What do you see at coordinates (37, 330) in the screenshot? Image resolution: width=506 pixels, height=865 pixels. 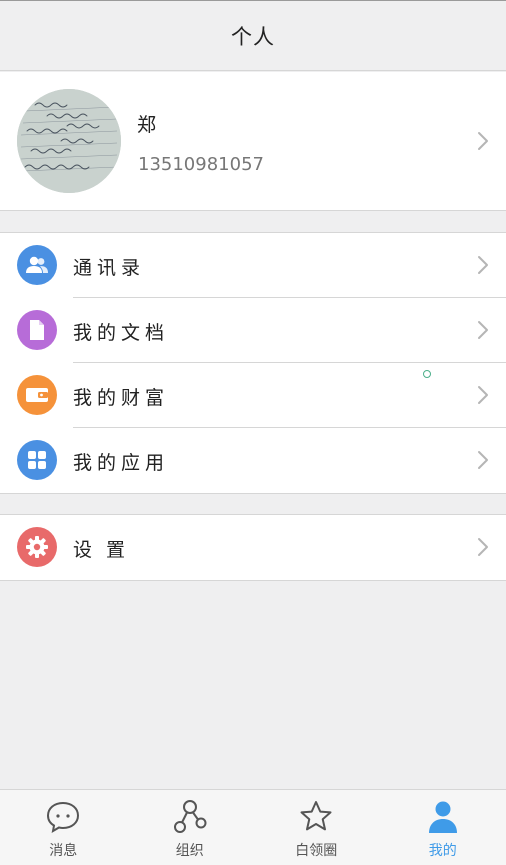 I see `document-icon` at bounding box center [37, 330].